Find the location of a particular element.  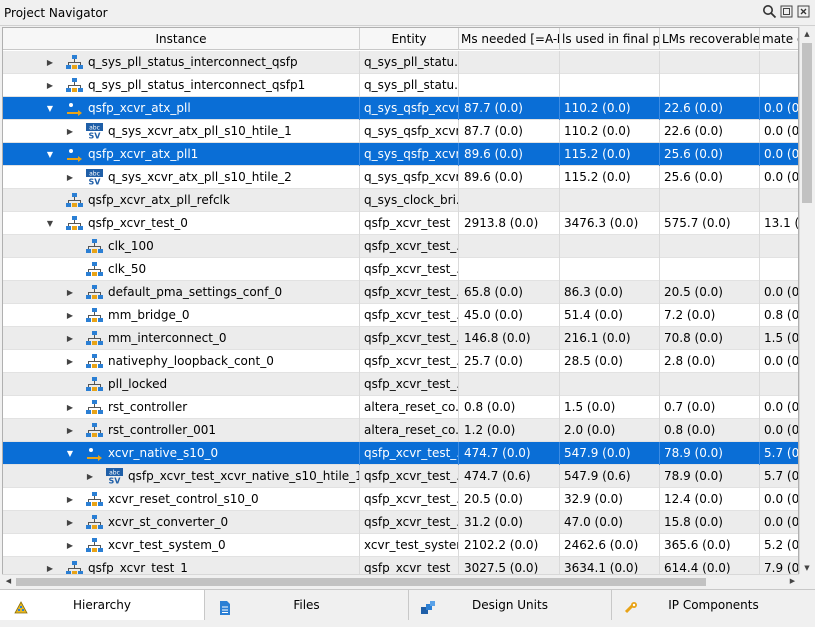

alms-recoverable-cell: 25.6 (0.0) is located at coordinates (710, 154).